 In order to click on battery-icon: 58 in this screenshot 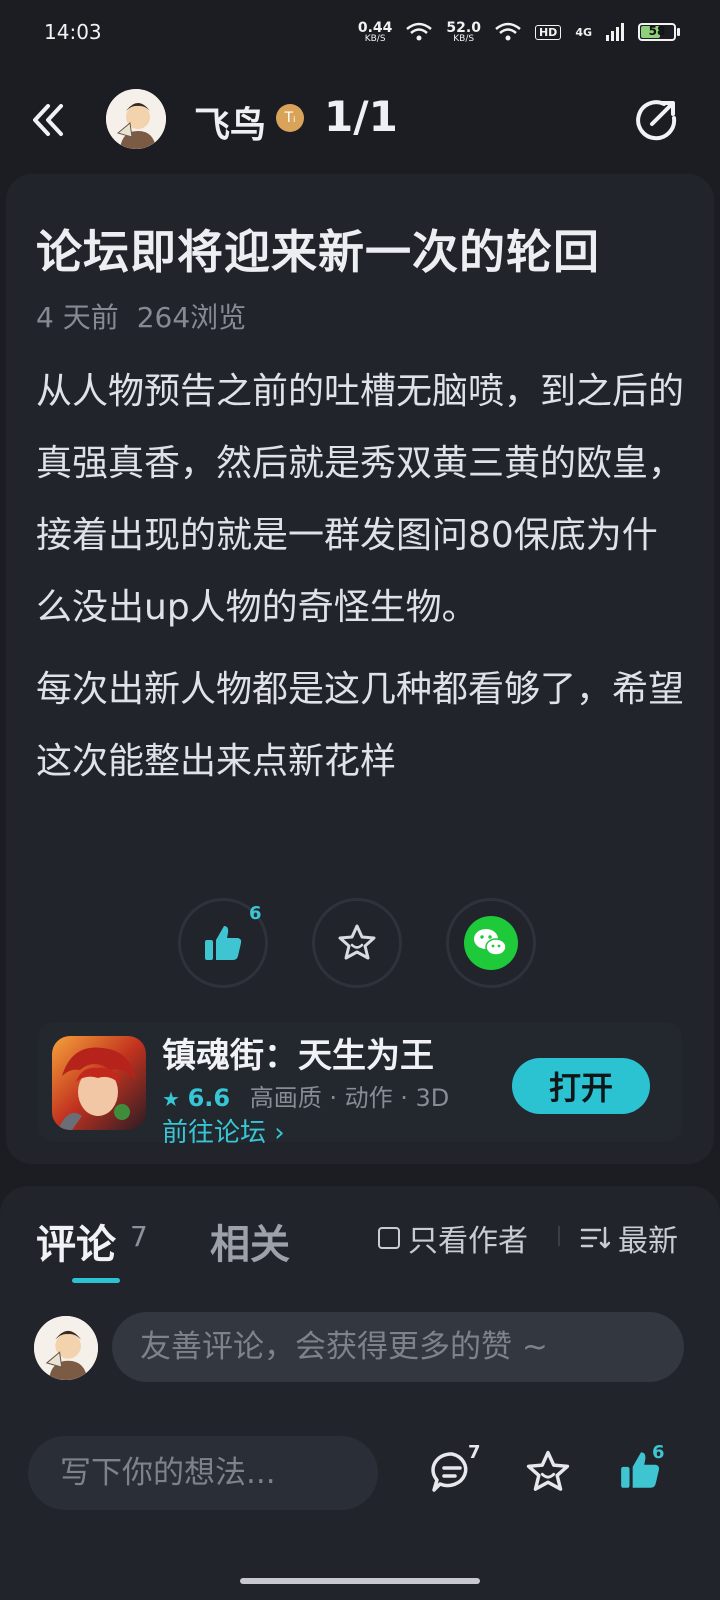, I will do `click(659, 32)`.